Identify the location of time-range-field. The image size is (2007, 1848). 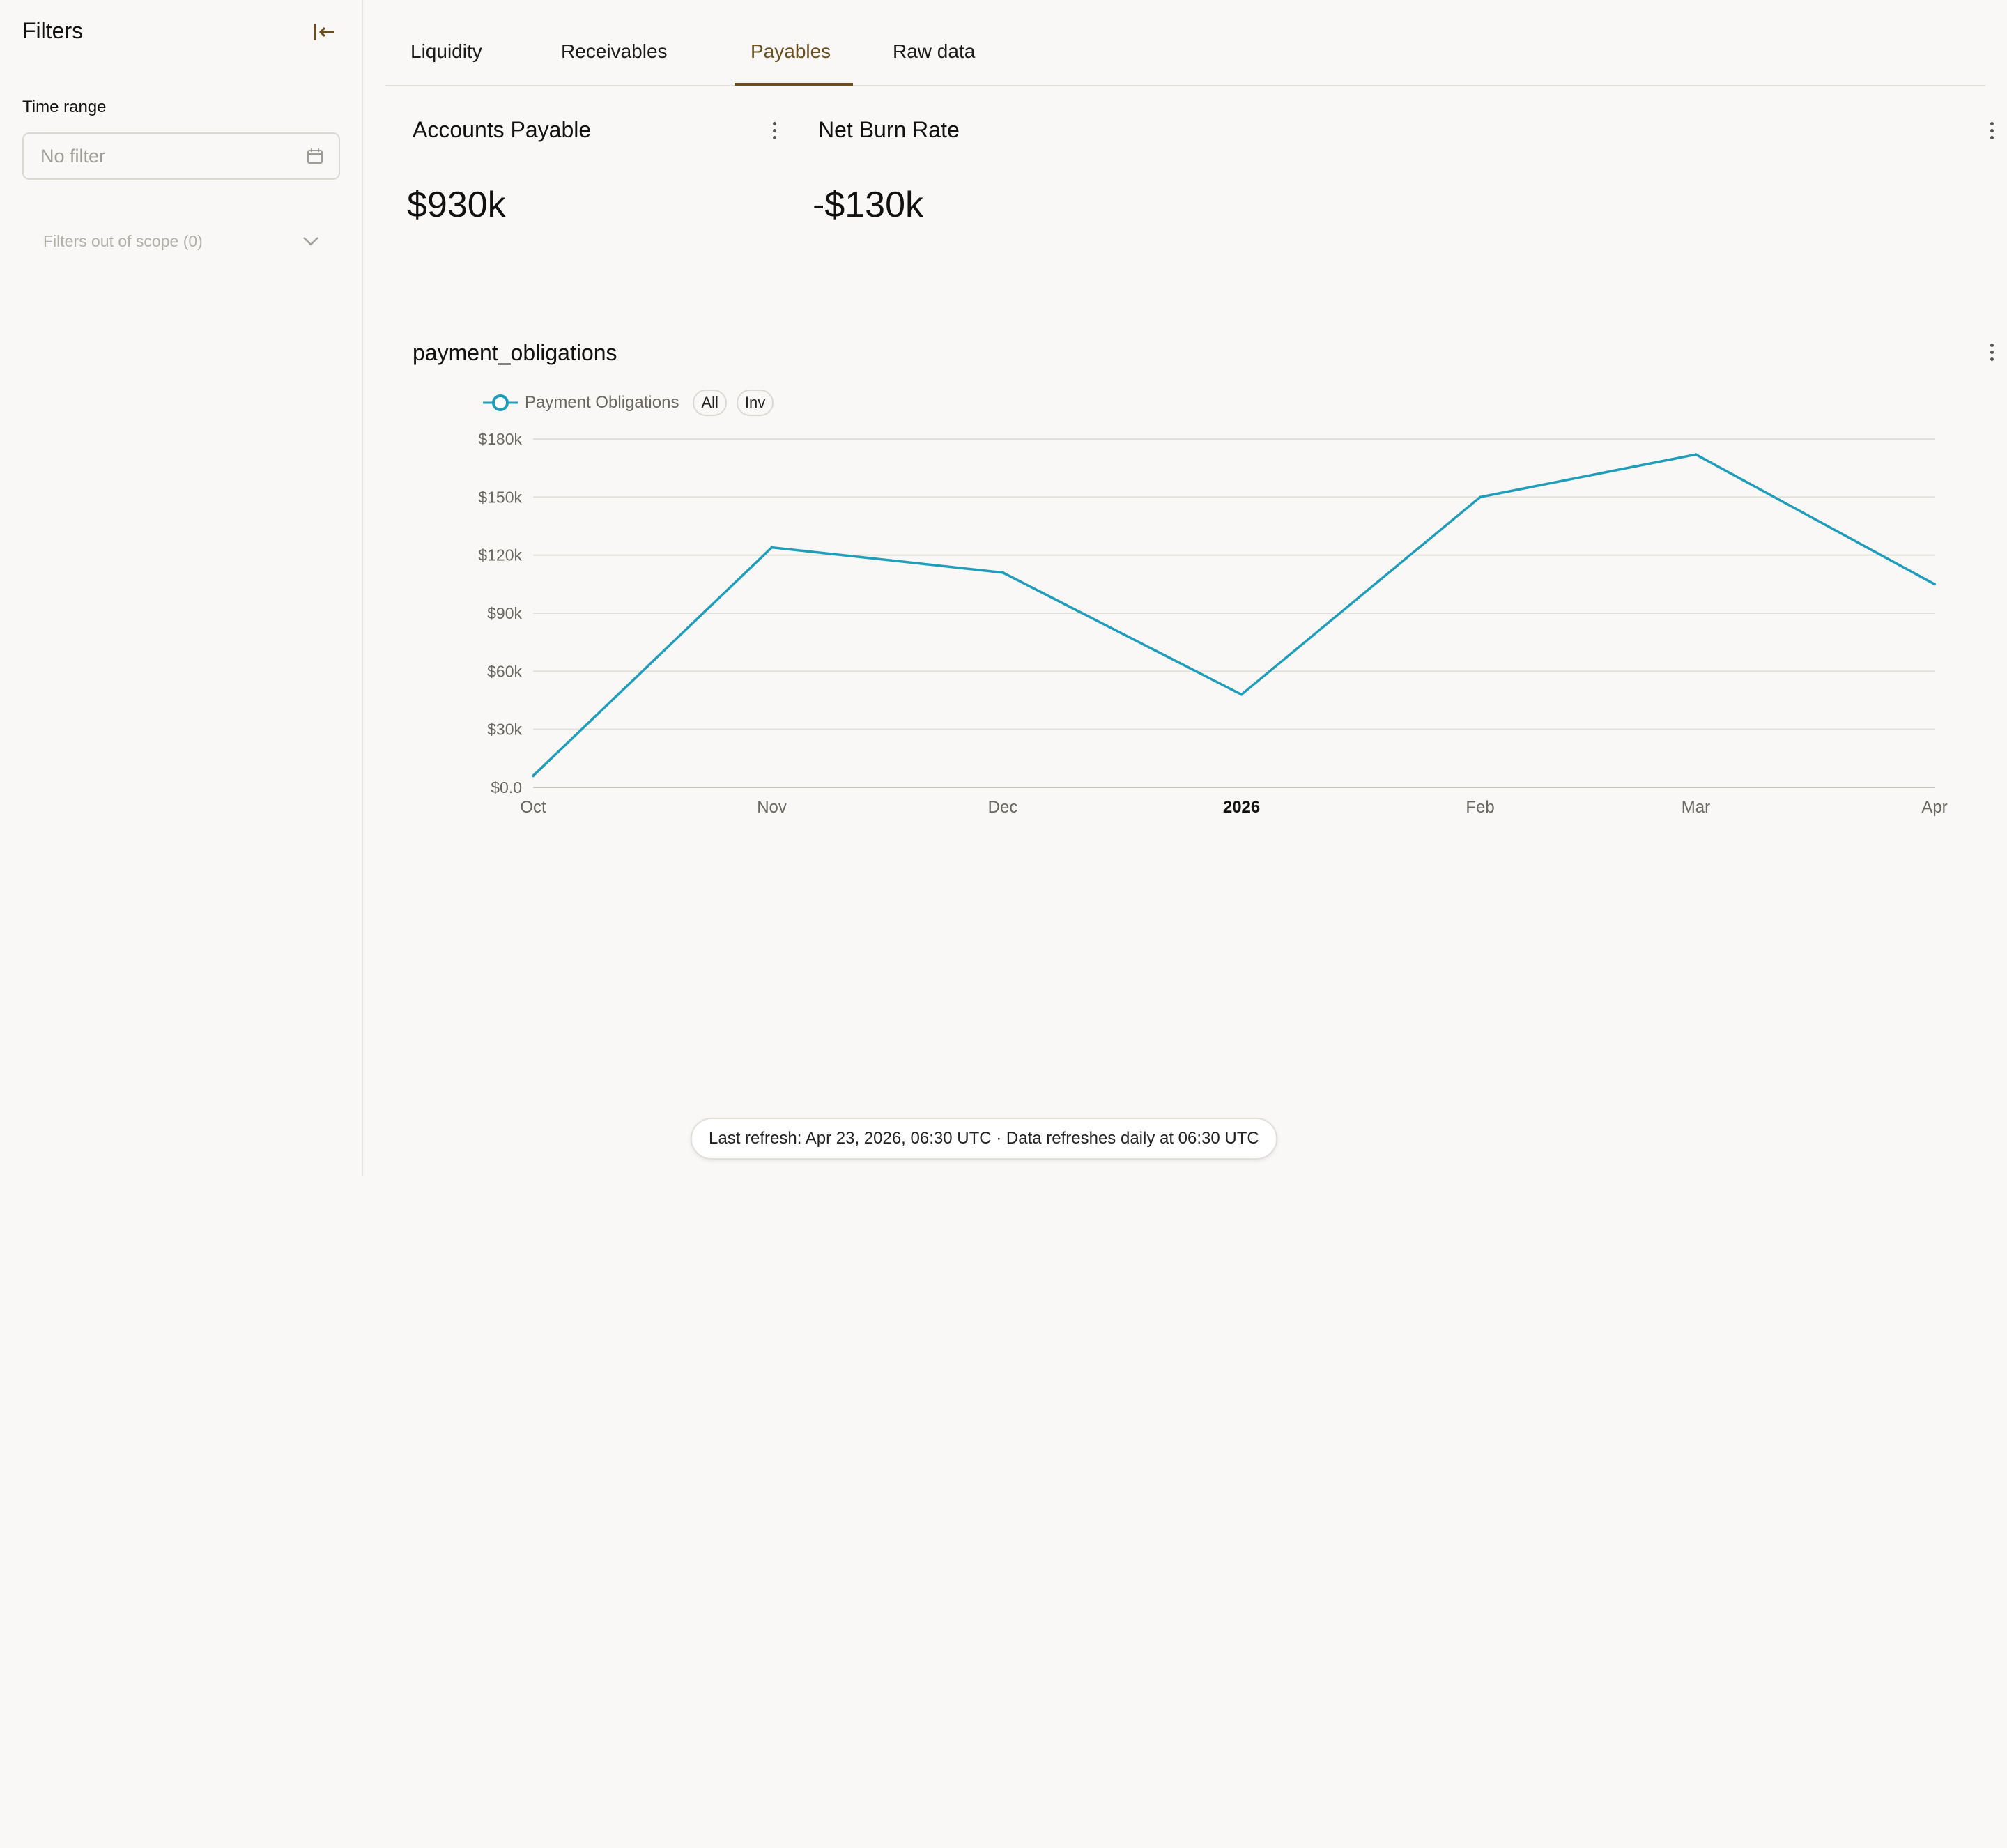
(181, 156).